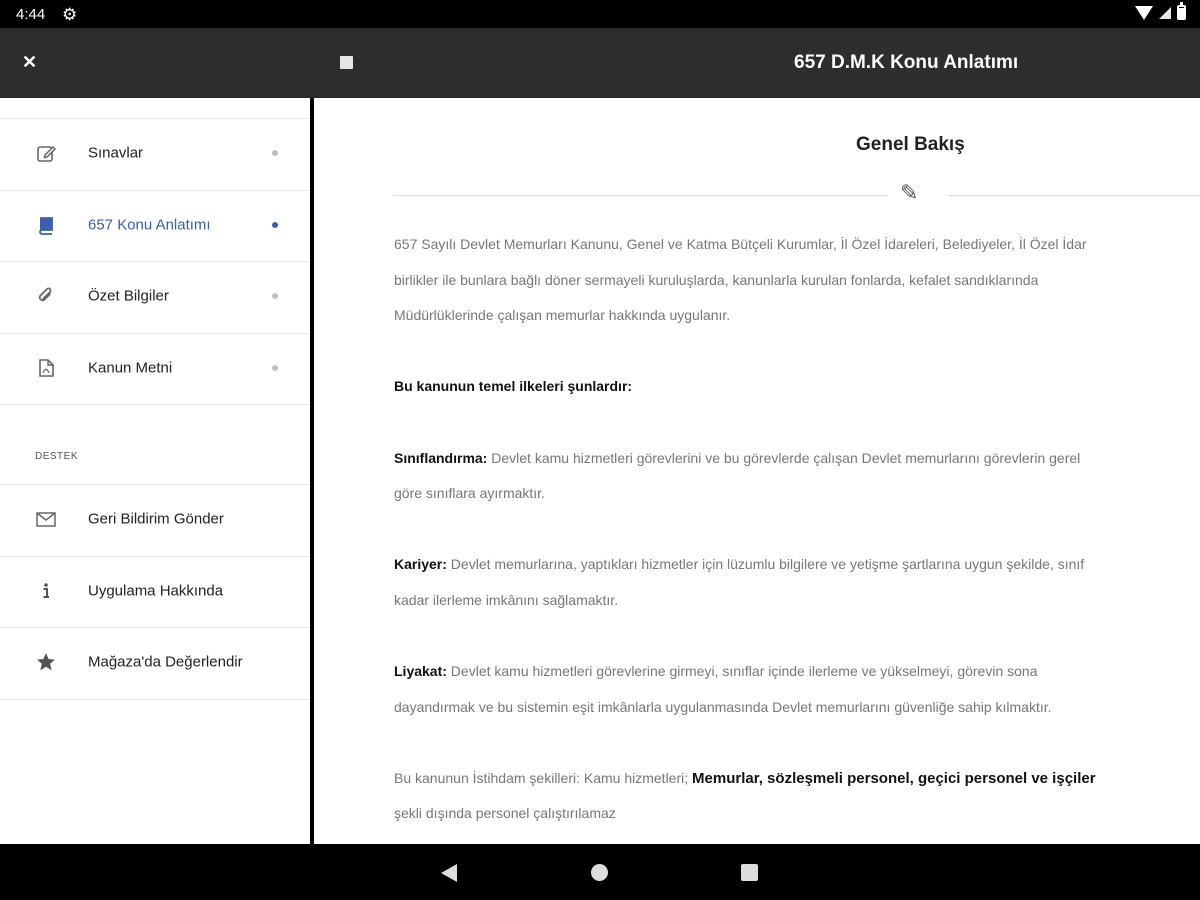 The image size is (1200, 900). I want to click on term-label: Sınıflandırma:, so click(441, 458).